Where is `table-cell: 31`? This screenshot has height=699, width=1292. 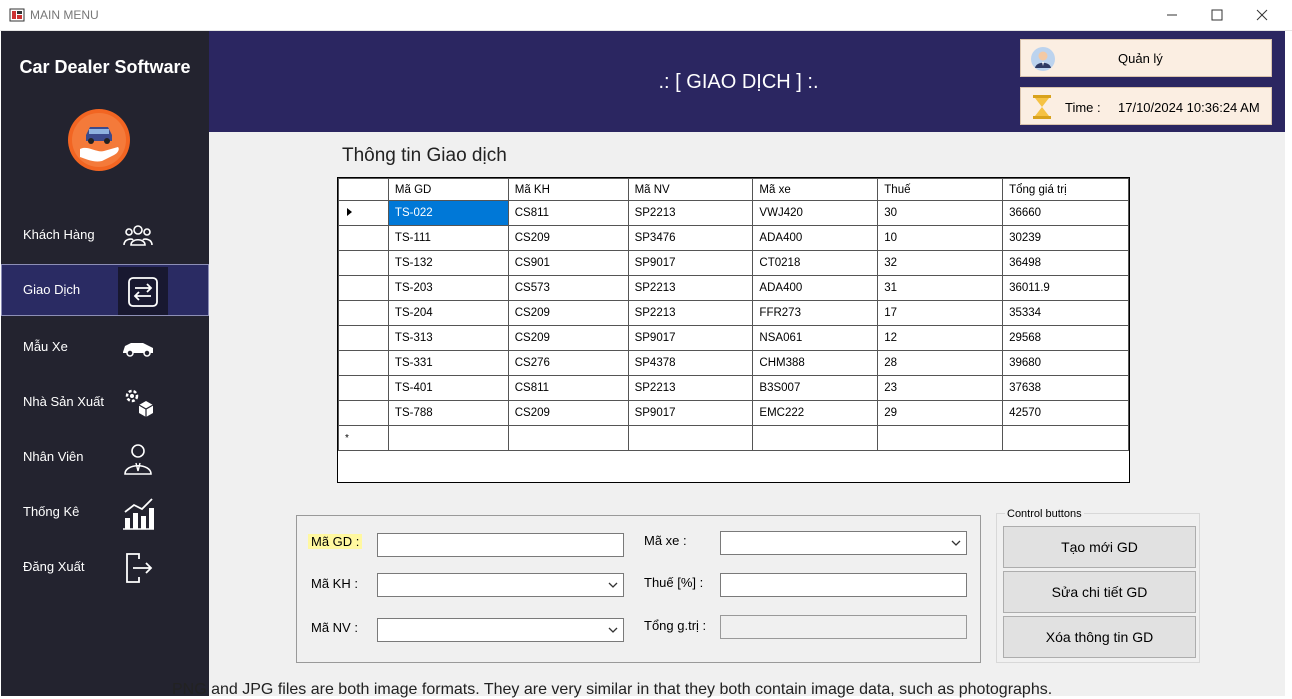 table-cell: 31 is located at coordinates (940, 288).